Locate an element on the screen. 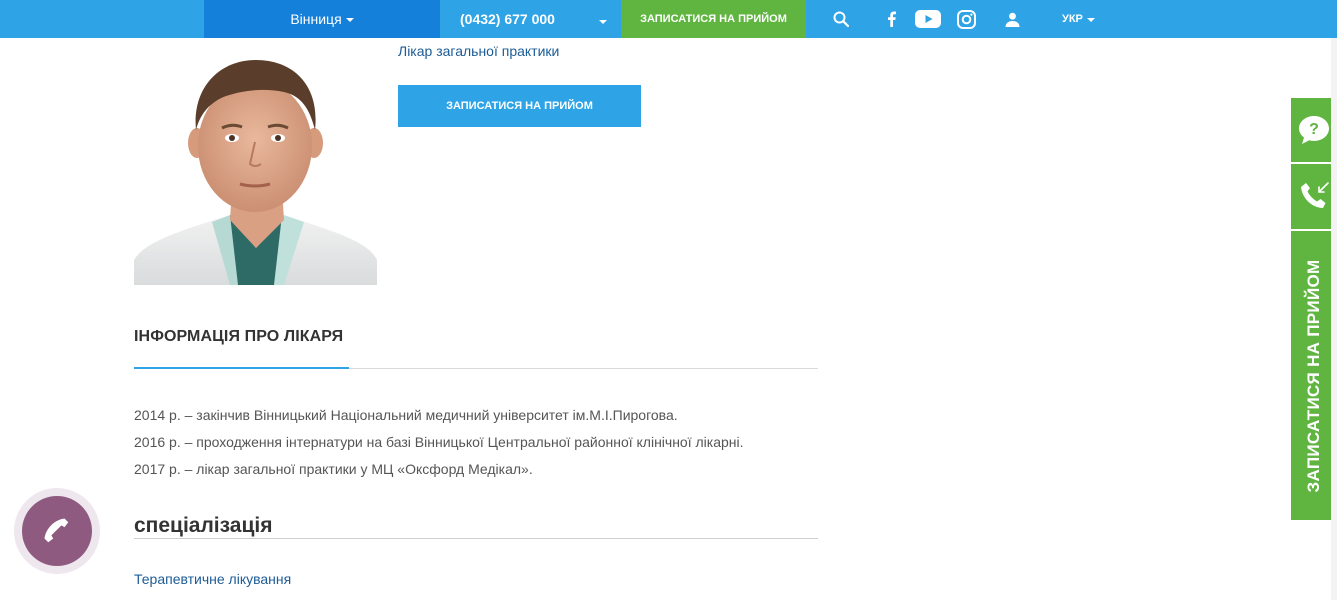 The image size is (1337, 600). call-button is located at coordinates (57, 531).